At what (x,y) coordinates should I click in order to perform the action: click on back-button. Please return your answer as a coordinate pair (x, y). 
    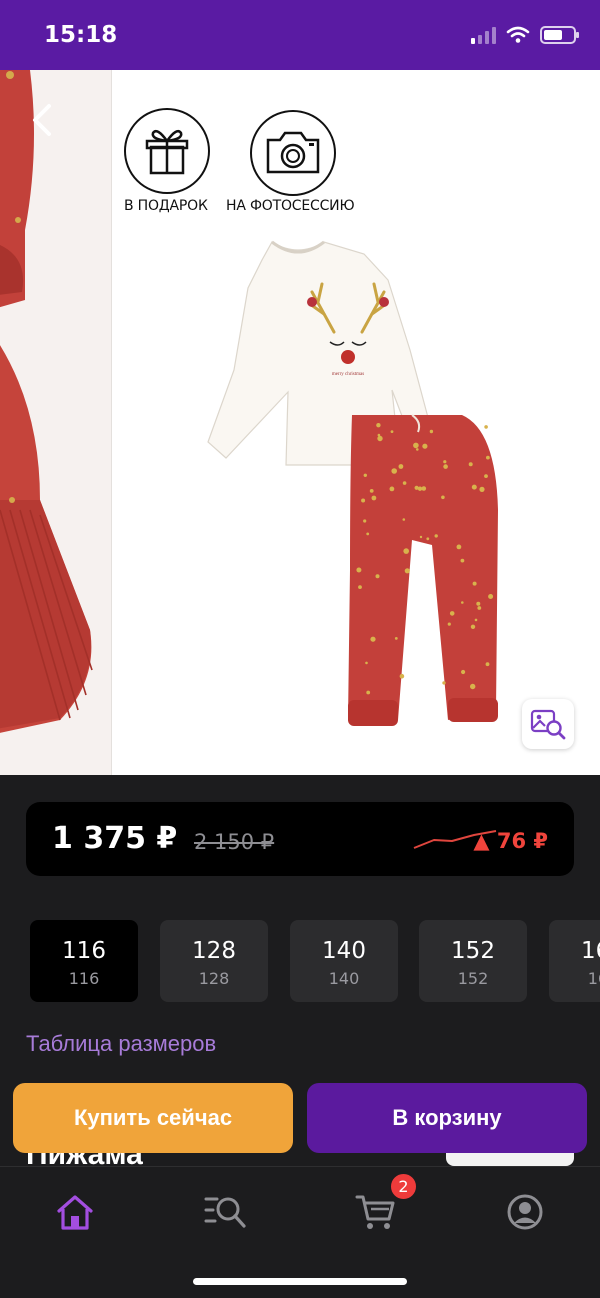
    Looking at the image, I should click on (42, 120).